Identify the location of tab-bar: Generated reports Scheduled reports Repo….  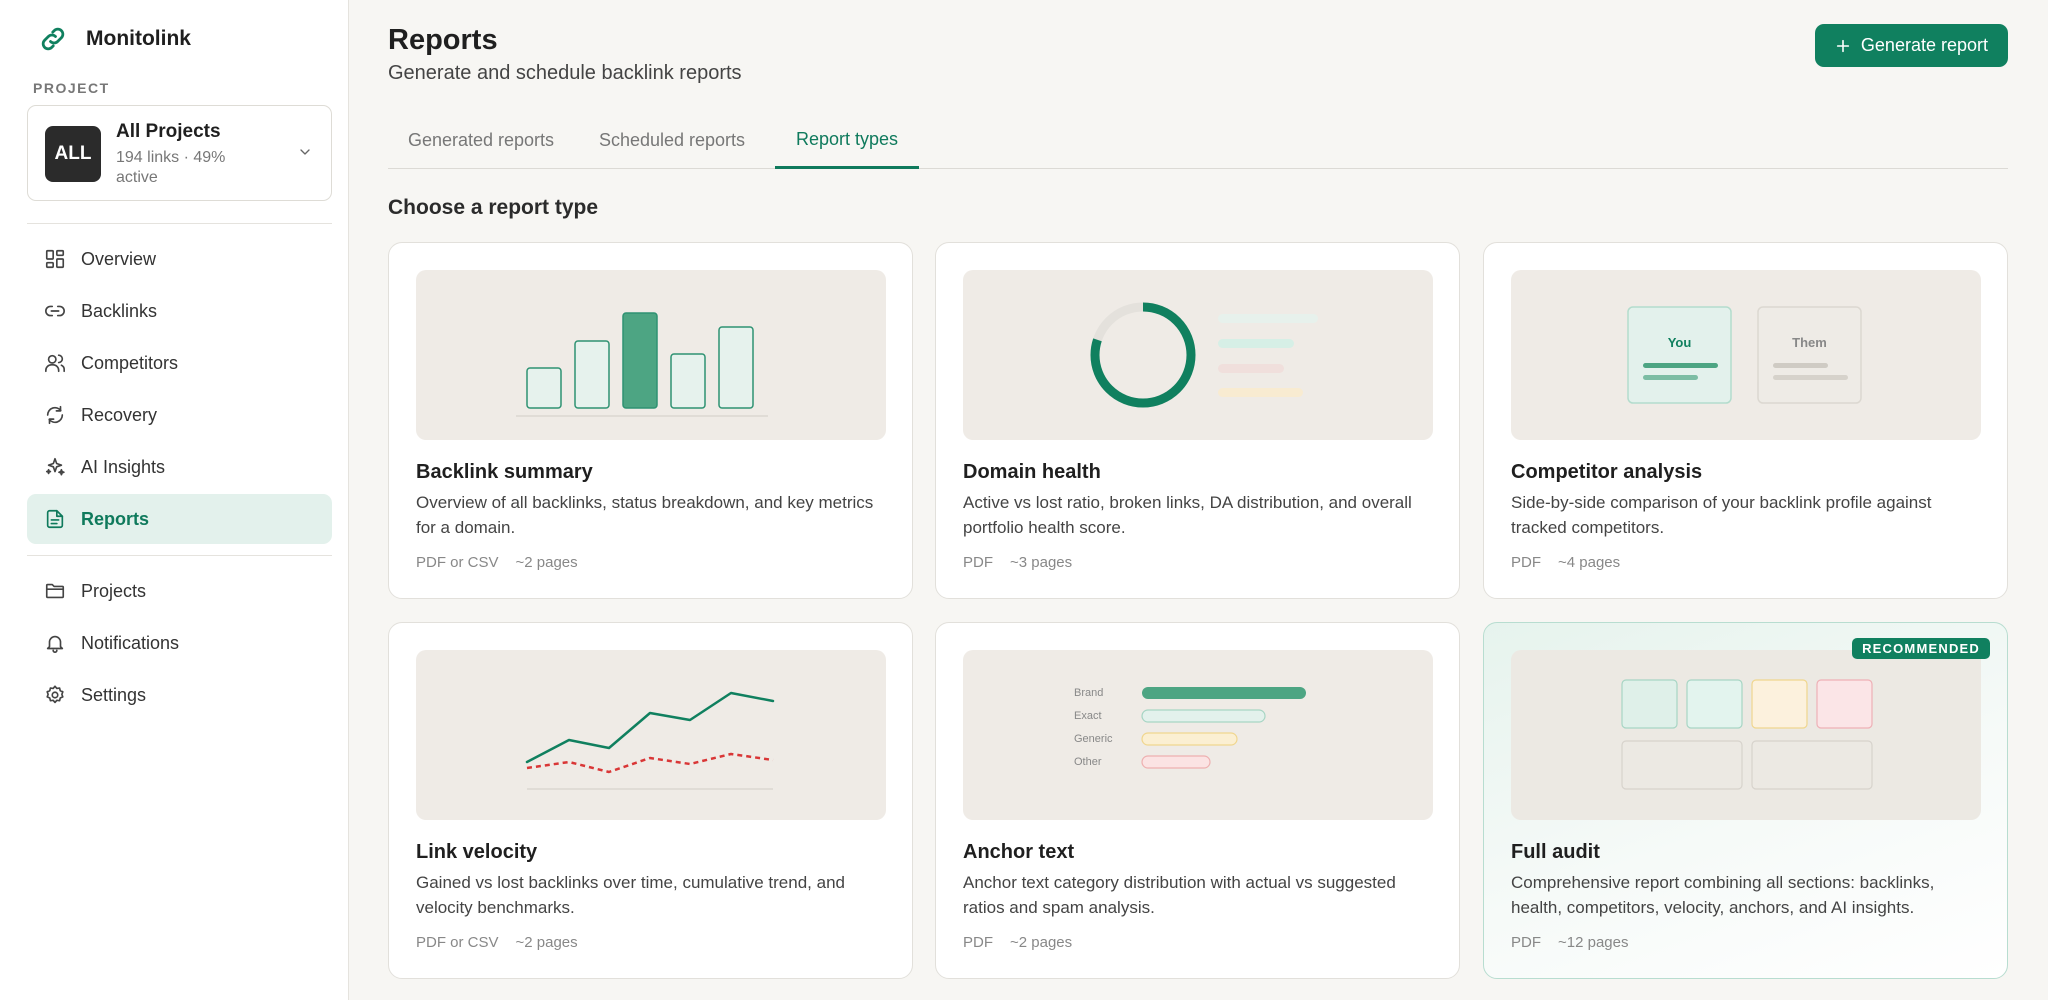
(1198, 140).